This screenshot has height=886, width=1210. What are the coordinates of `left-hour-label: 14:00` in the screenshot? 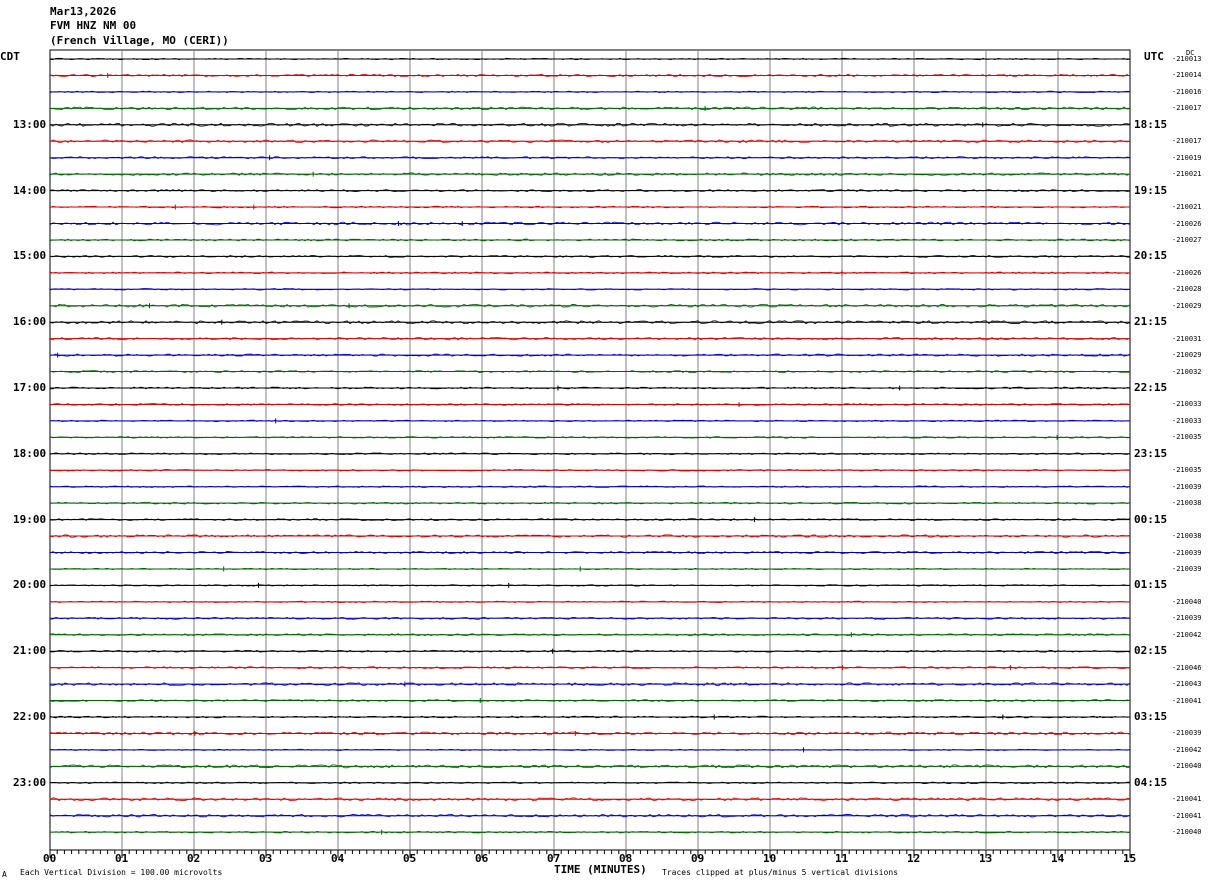 It's located at (30, 190).